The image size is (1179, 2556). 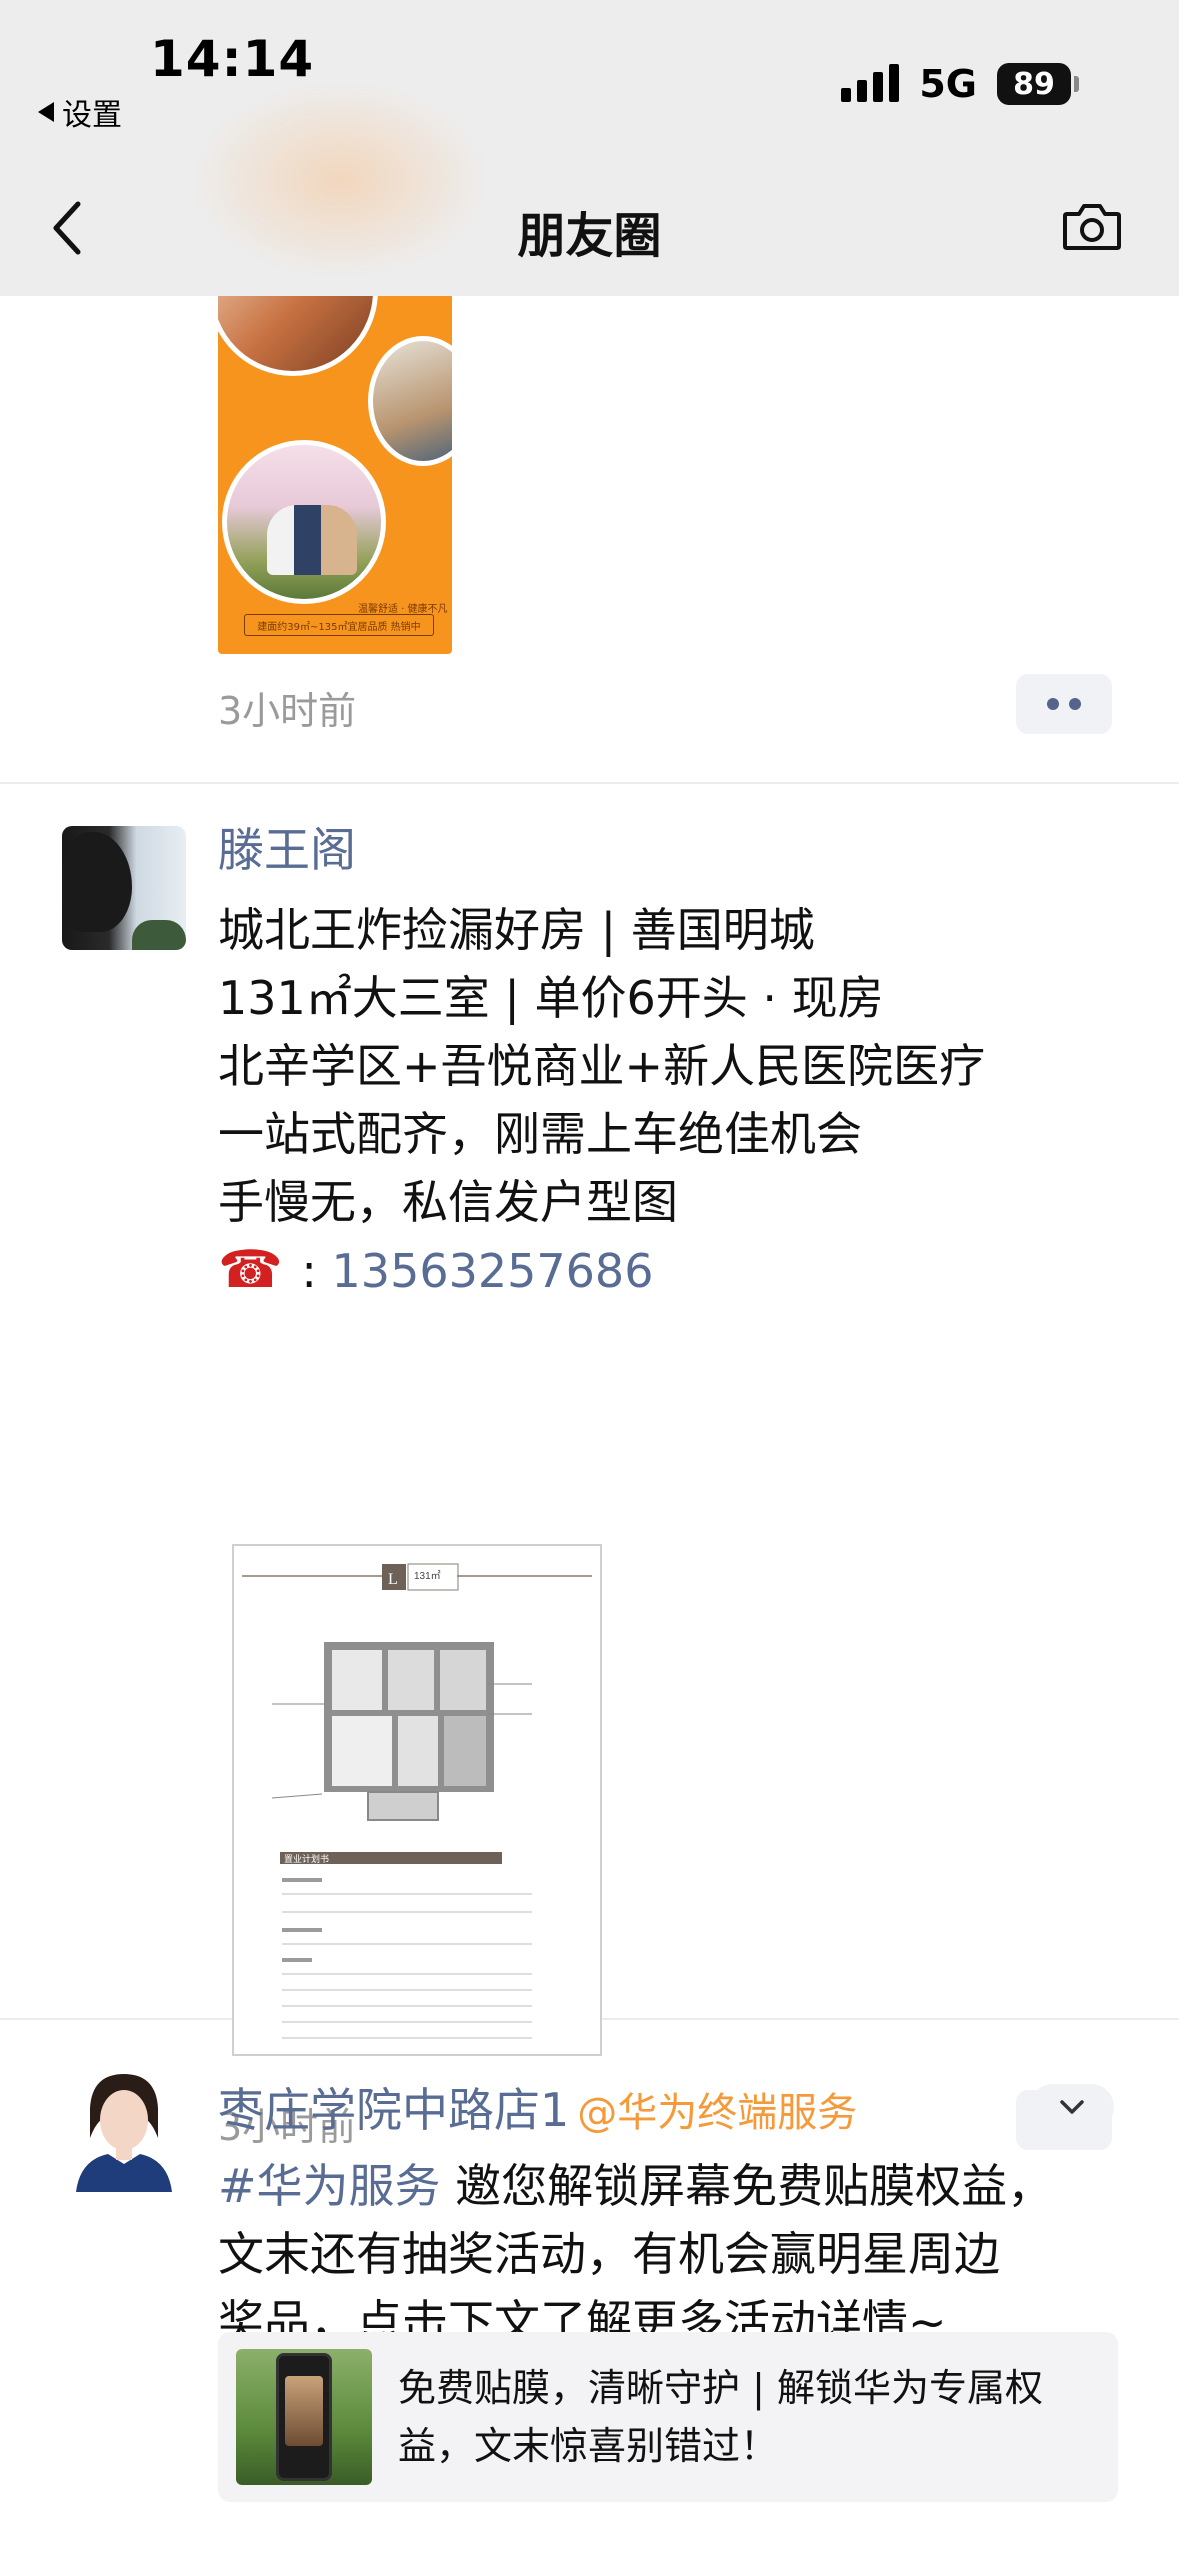 I want to click on post-text-line: 131㎡大三室 | 单价6开头 · 现房, so click(x=551, y=998).